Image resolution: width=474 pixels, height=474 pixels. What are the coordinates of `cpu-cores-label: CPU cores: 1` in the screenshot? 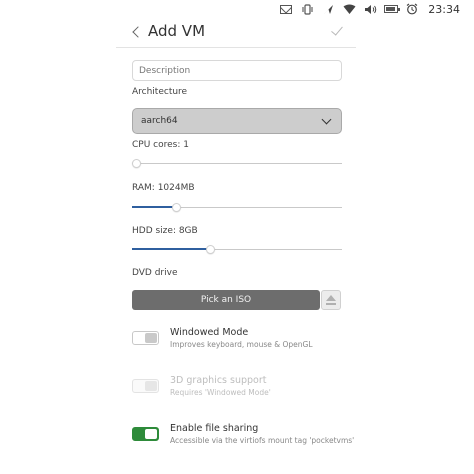 It's located at (160, 145).